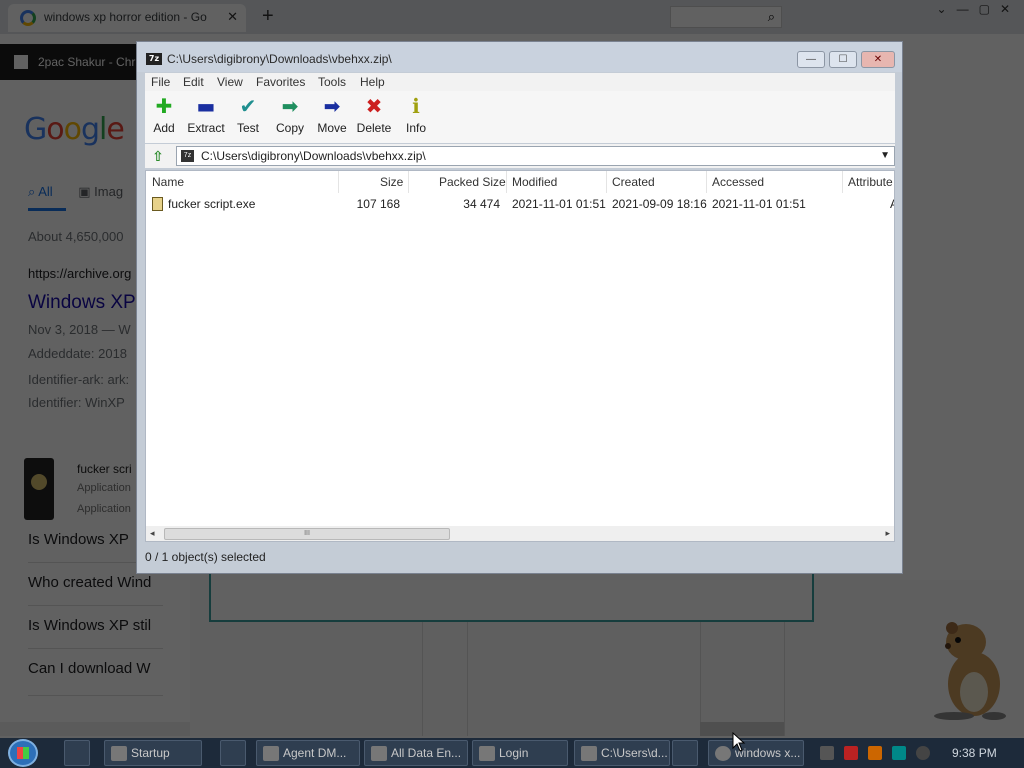 Image resolution: width=1024 pixels, height=768 pixels. I want to click on search-icon: ⌕, so click(771, 16).